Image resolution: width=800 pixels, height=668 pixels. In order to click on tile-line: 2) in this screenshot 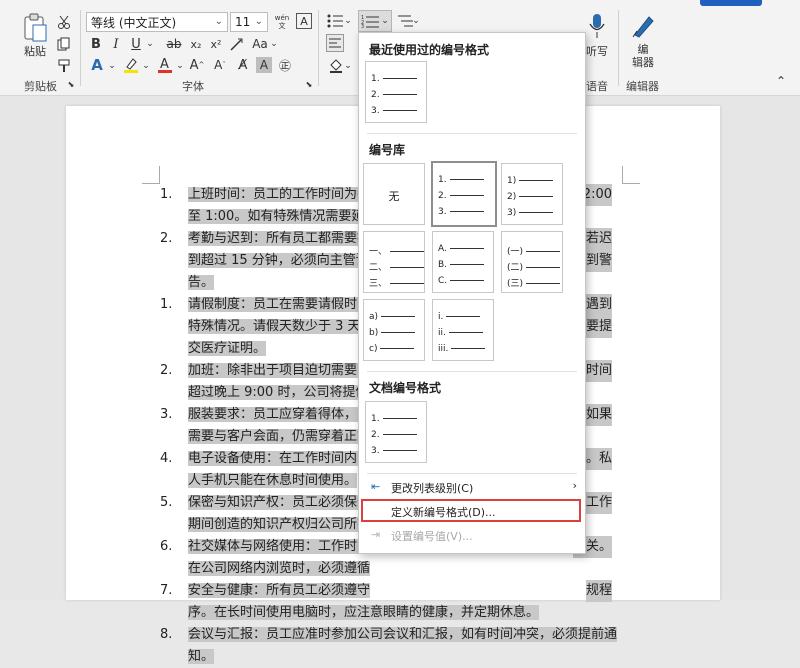, I will do `click(530, 197)`.